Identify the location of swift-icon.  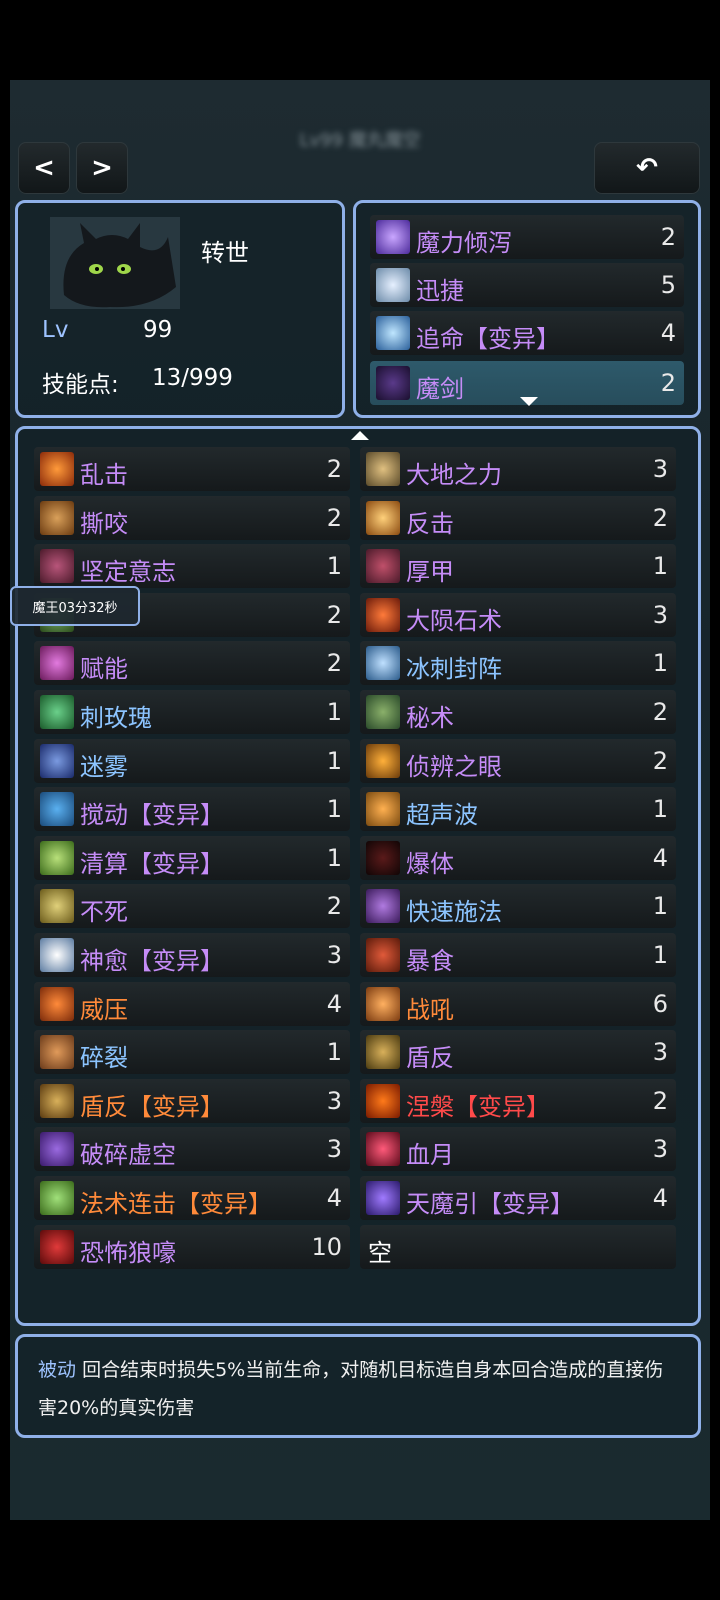
(393, 285).